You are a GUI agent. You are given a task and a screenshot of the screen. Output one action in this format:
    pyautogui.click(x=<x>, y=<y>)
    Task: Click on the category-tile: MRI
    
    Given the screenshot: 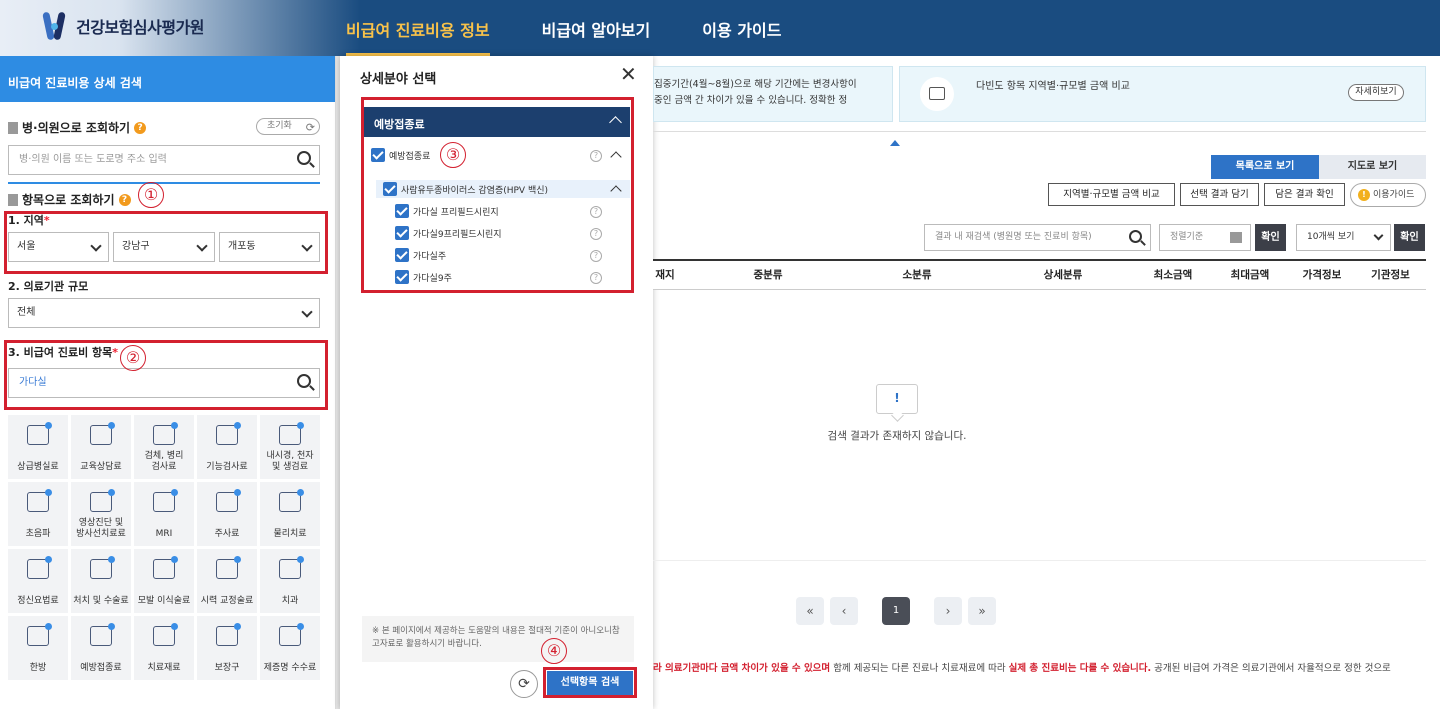 What is the action you would take?
    pyautogui.click(x=164, y=514)
    